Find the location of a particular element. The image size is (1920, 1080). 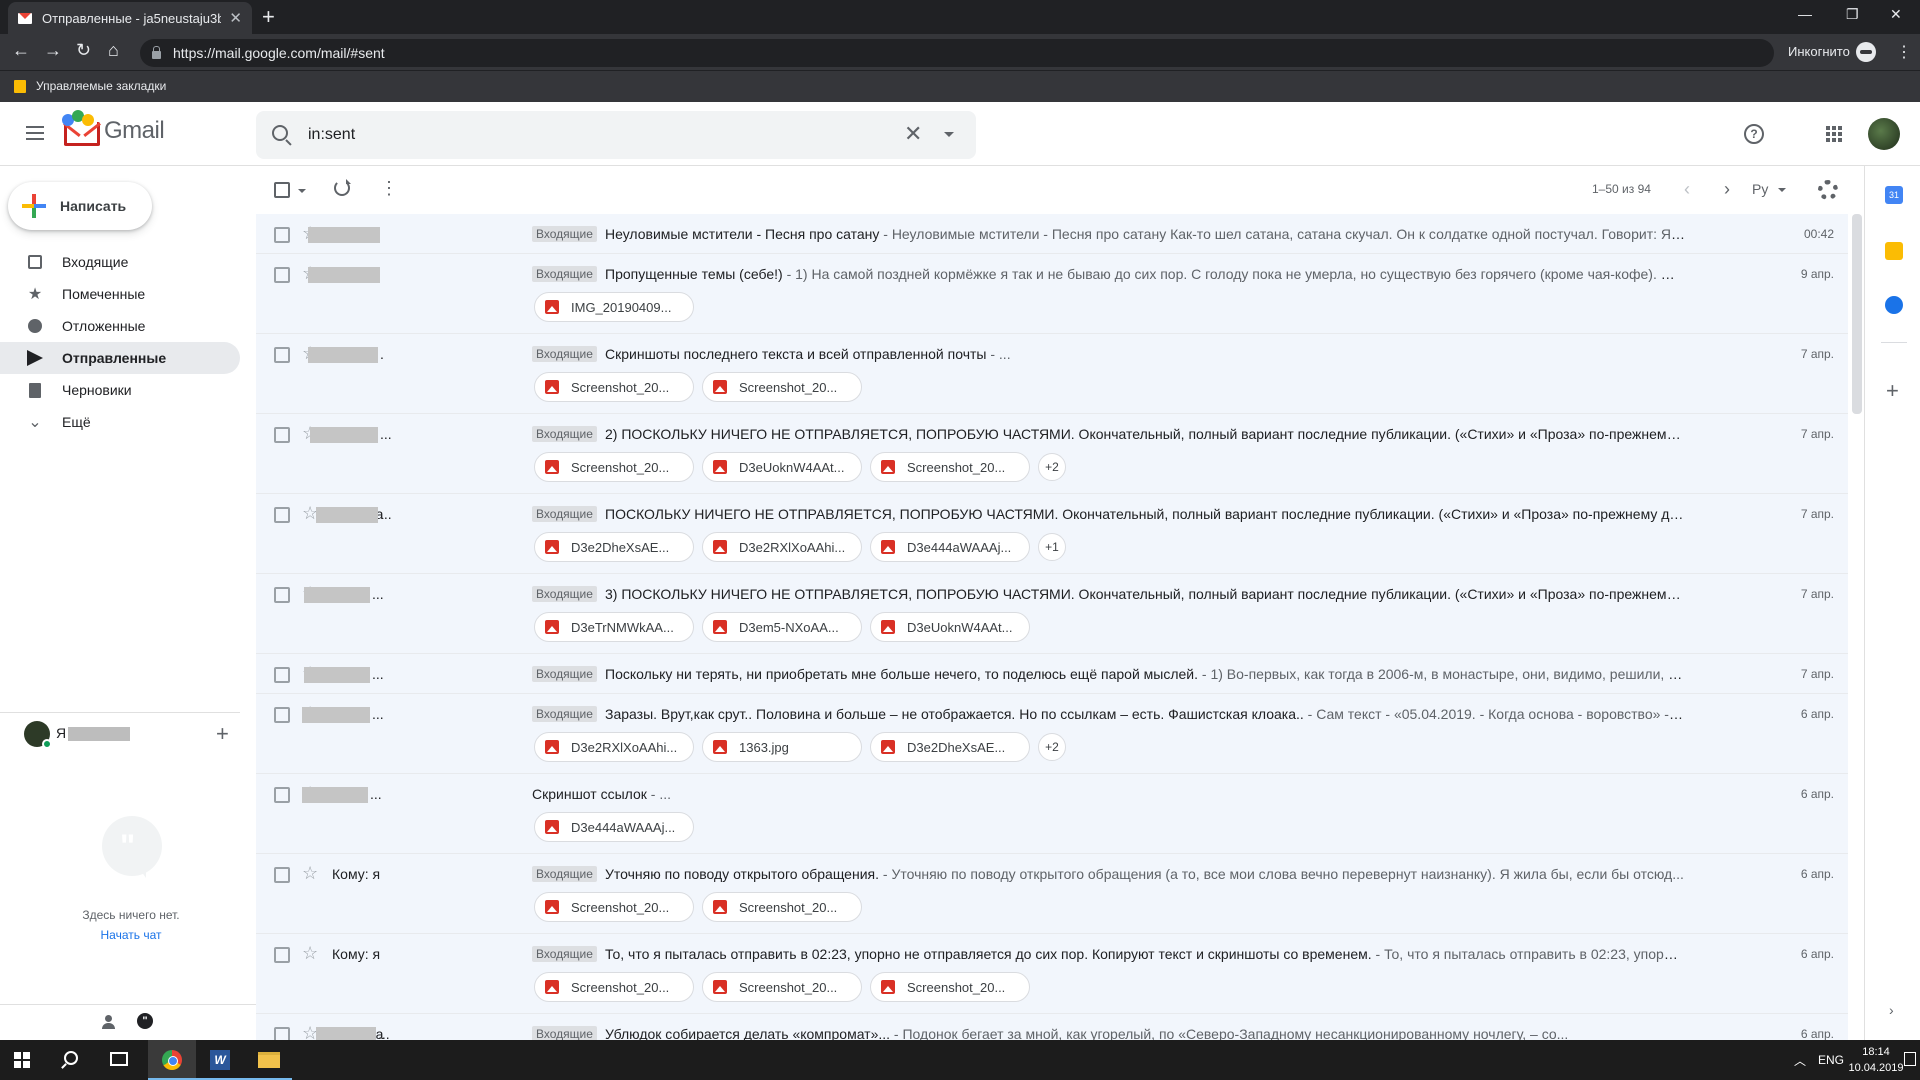

select-all-checkbox is located at coordinates (282, 190).